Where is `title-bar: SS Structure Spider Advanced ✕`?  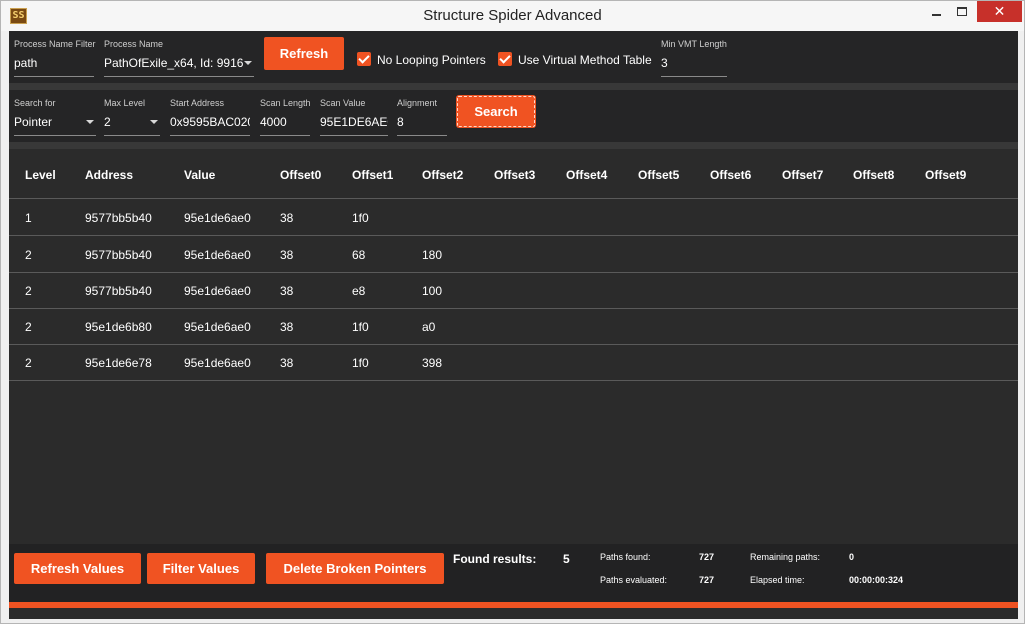 title-bar: SS Structure Spider Advanced ✕ is located at coordinates (512, 16).